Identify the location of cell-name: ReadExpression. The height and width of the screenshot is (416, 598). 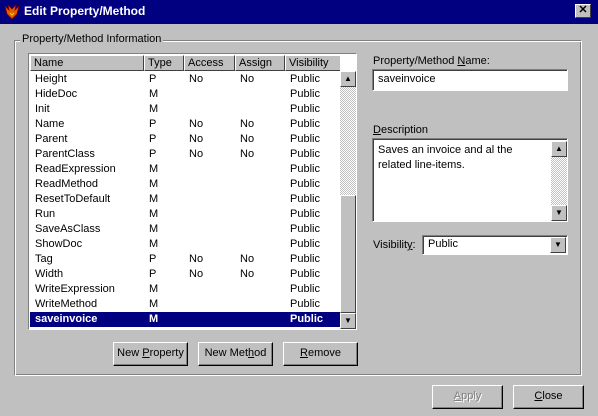
(75, 169).